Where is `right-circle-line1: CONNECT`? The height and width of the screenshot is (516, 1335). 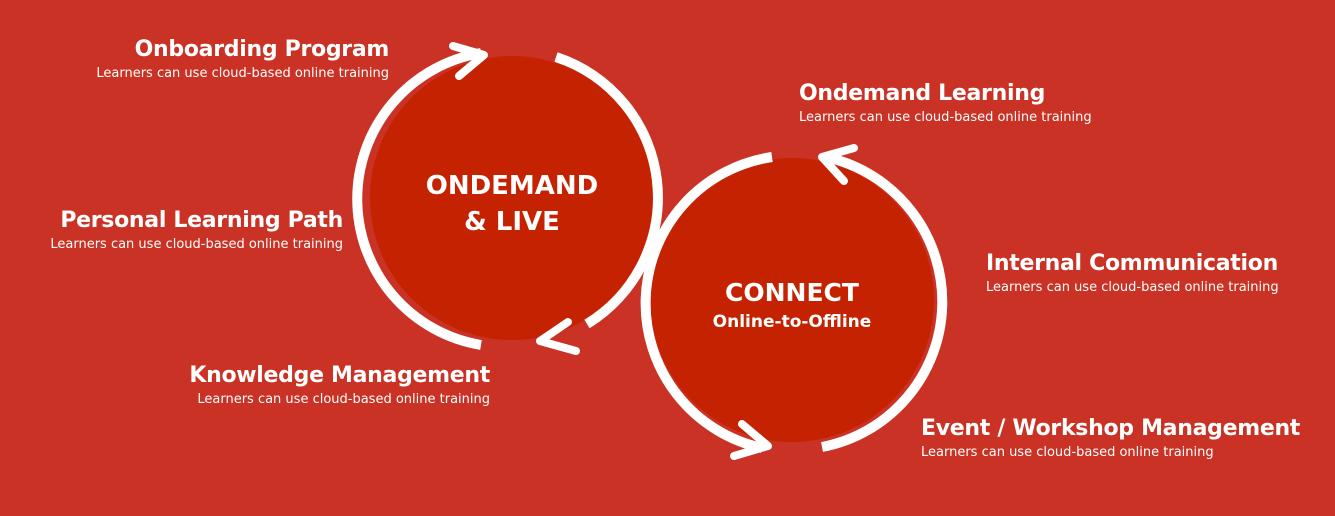 right-circle-line1: CONNECT is located at coordinates (792, 292).